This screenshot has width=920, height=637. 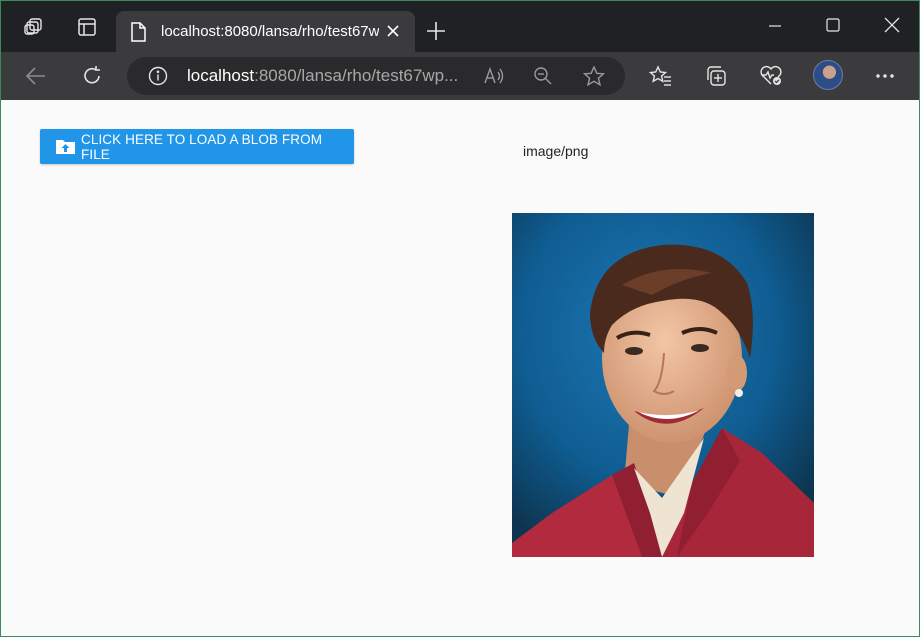 What do you see at coordinates (494, 78) in the screenshot?
I see `read-aloud-icon` at bounding box center [494, 78].